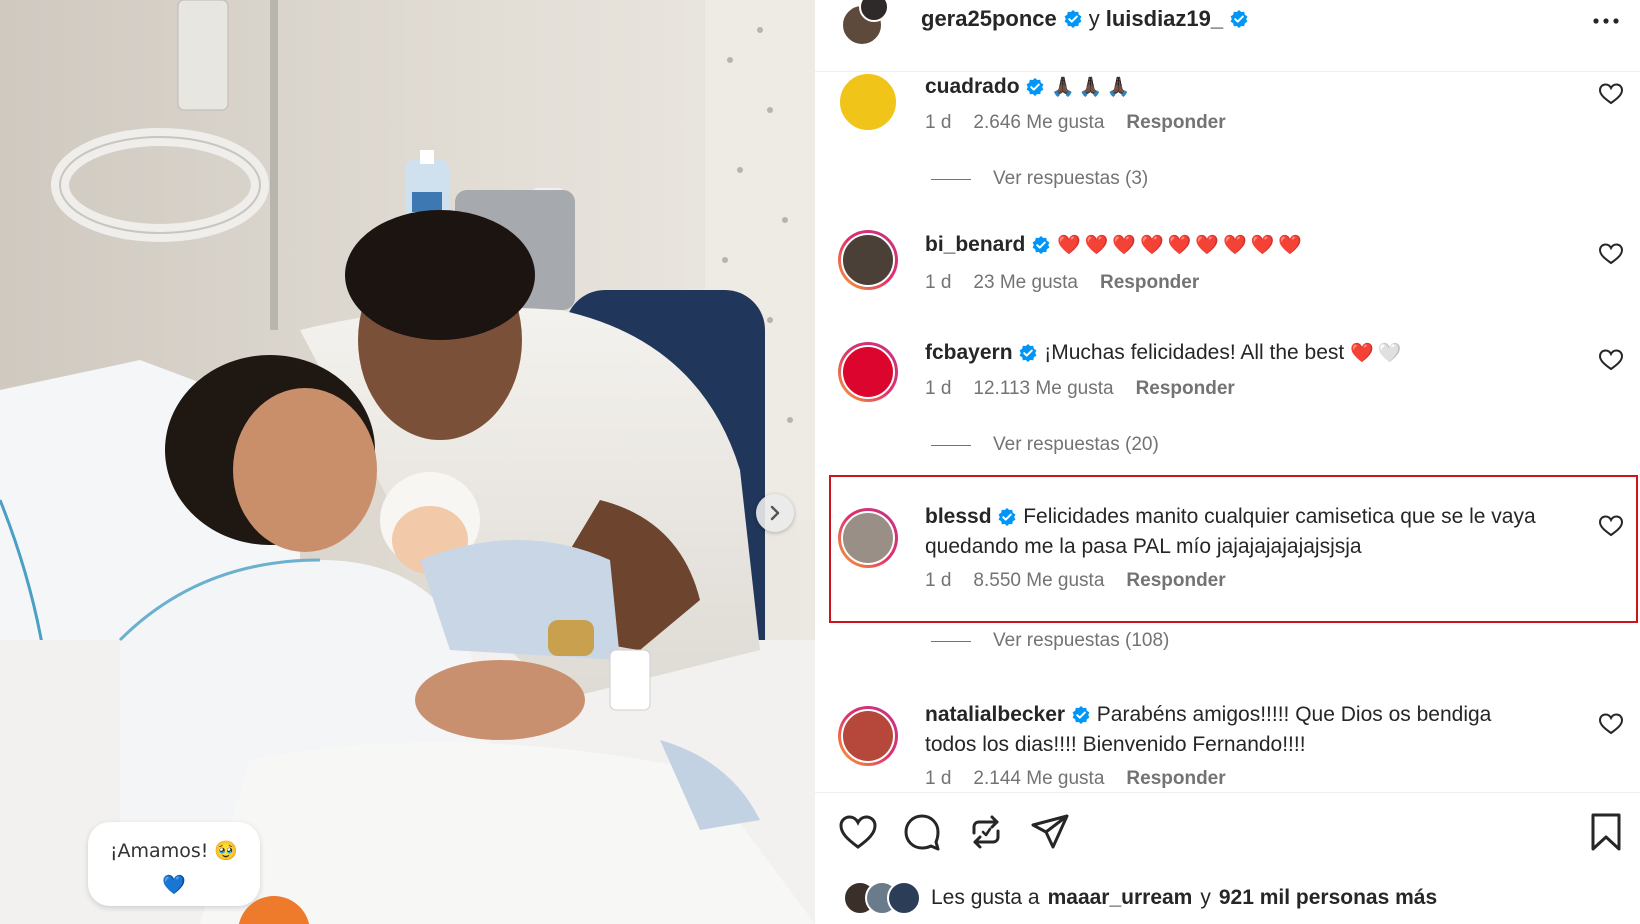 This screenshot has width=1640, height=924. Describe the element at coordinates (1085, 19) in the screenshot. I see `post-authors: gera25ponce y luisdiaz19_` at that location.